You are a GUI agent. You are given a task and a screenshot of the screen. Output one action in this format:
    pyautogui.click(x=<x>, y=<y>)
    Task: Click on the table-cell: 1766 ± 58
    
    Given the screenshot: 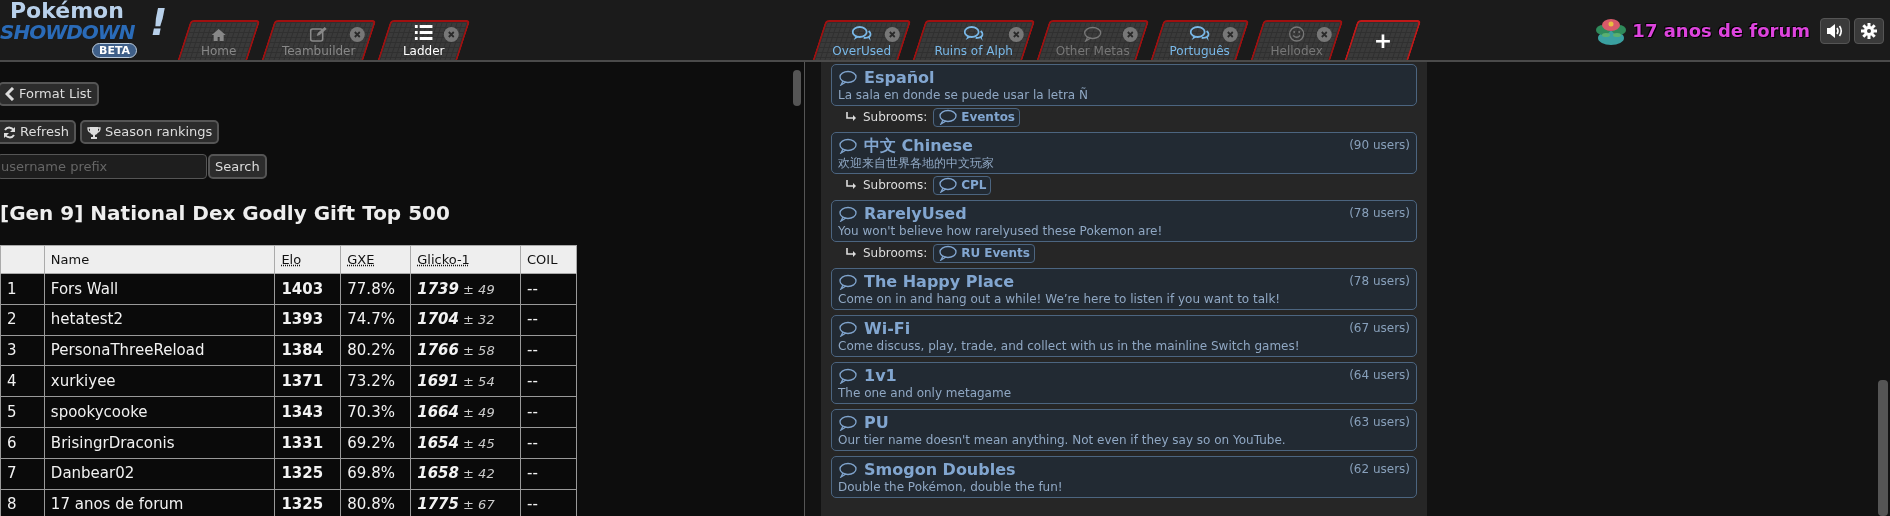 What is the action you would take?
    pyautogui.click(x=465, y=350)
    